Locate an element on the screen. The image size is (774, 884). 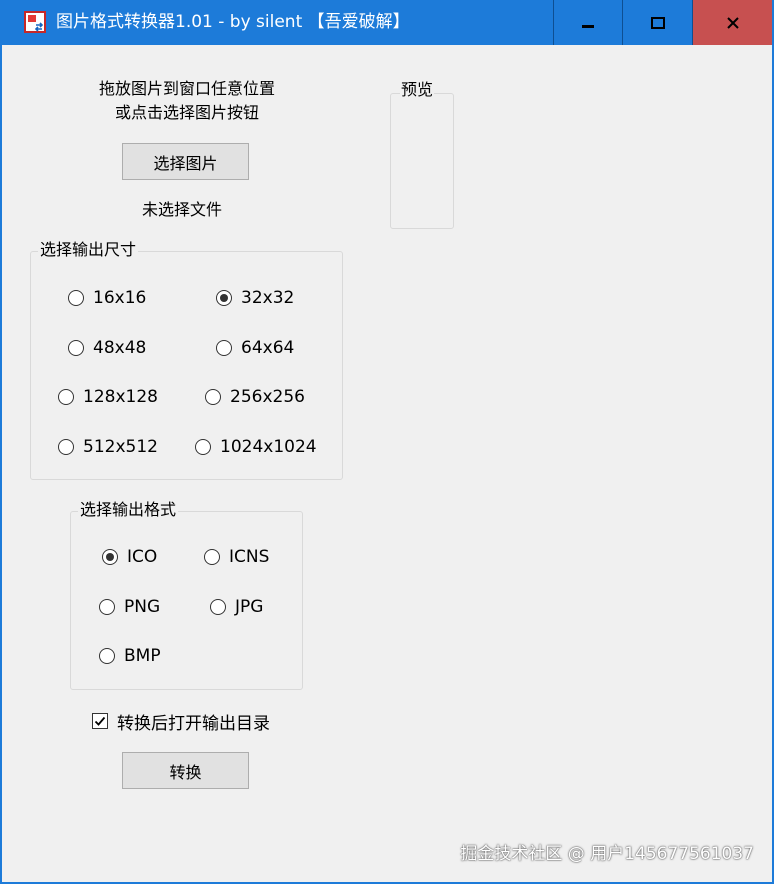
output-size-group-label: 选择输出尺寸 is located at coordinates (88, 250).